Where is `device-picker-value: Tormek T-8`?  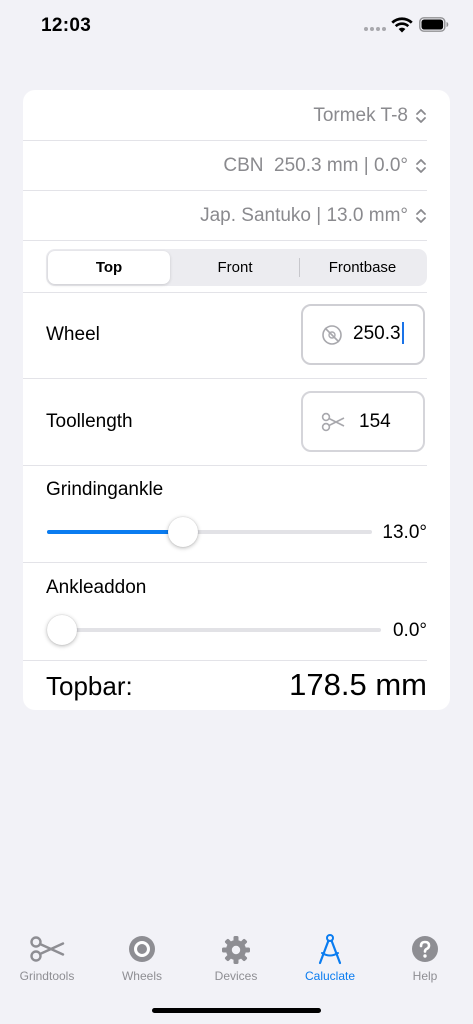
device-picker-value: Tormek T-8 is located at coordinates (360, 115).